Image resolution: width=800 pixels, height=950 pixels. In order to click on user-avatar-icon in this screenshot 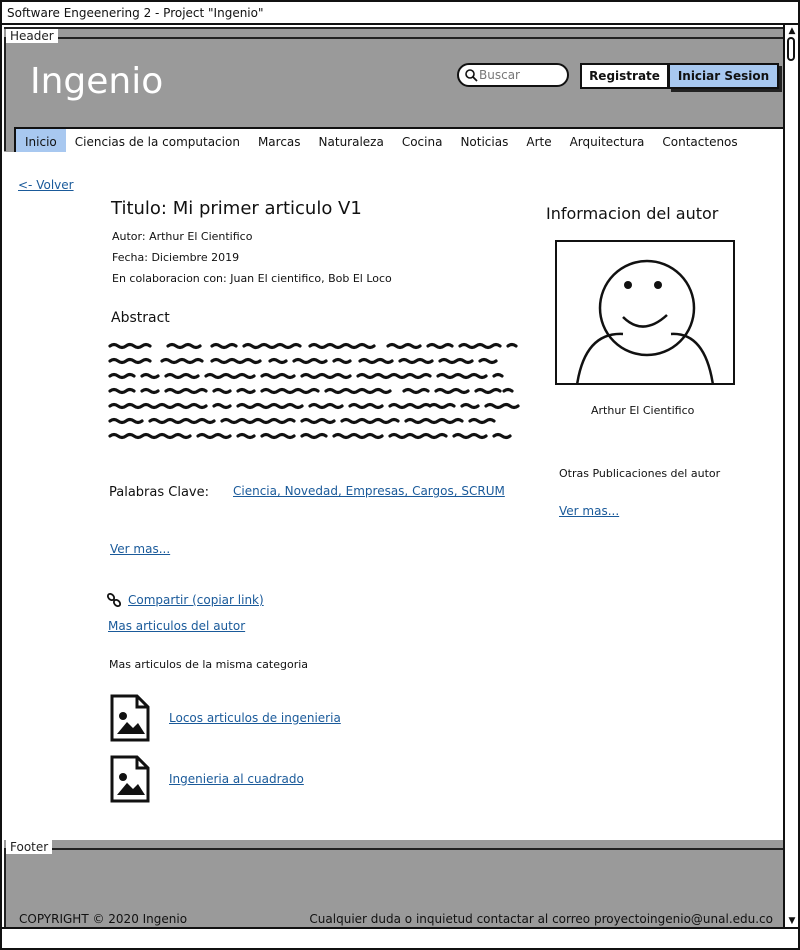, I will do `click(645, 321)`.